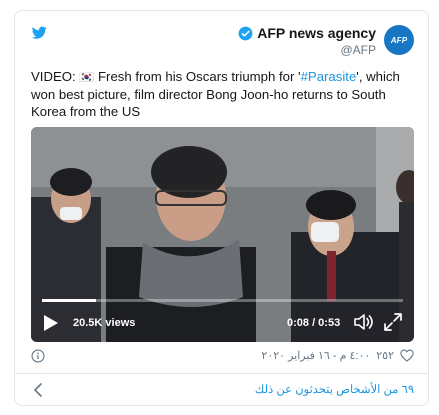  What do you see at coordinates (221, 373) in the screenshot?
I see `divider` at bounding box center [221, 373].